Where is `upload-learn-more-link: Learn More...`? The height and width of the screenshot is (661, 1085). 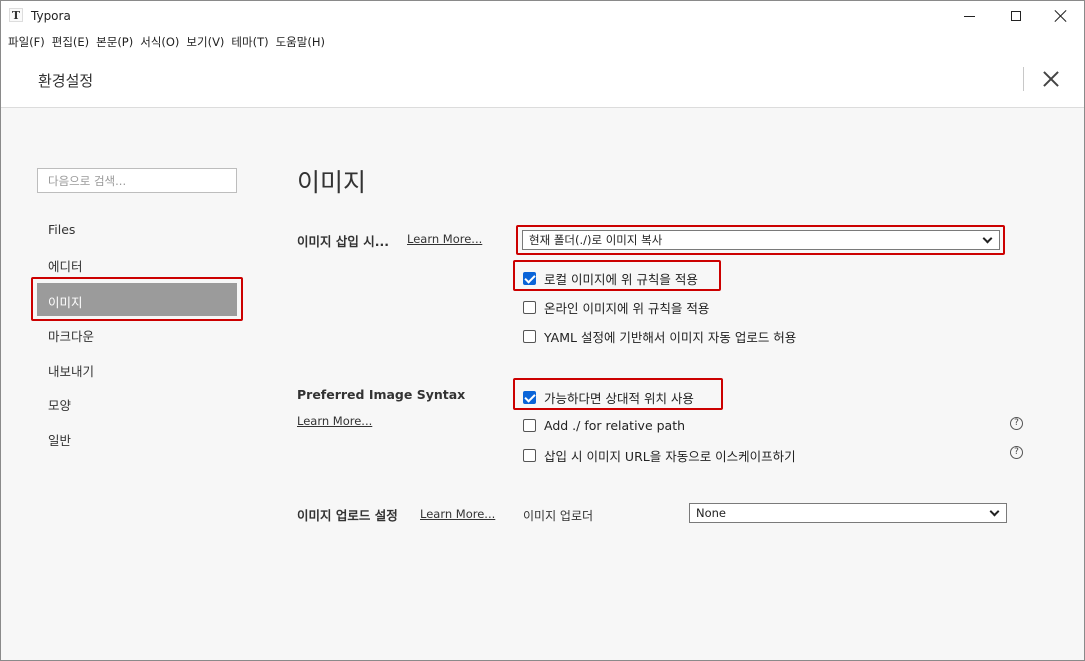
upload-learn-more-link: Learn More... is located at coordinates (457, 514).